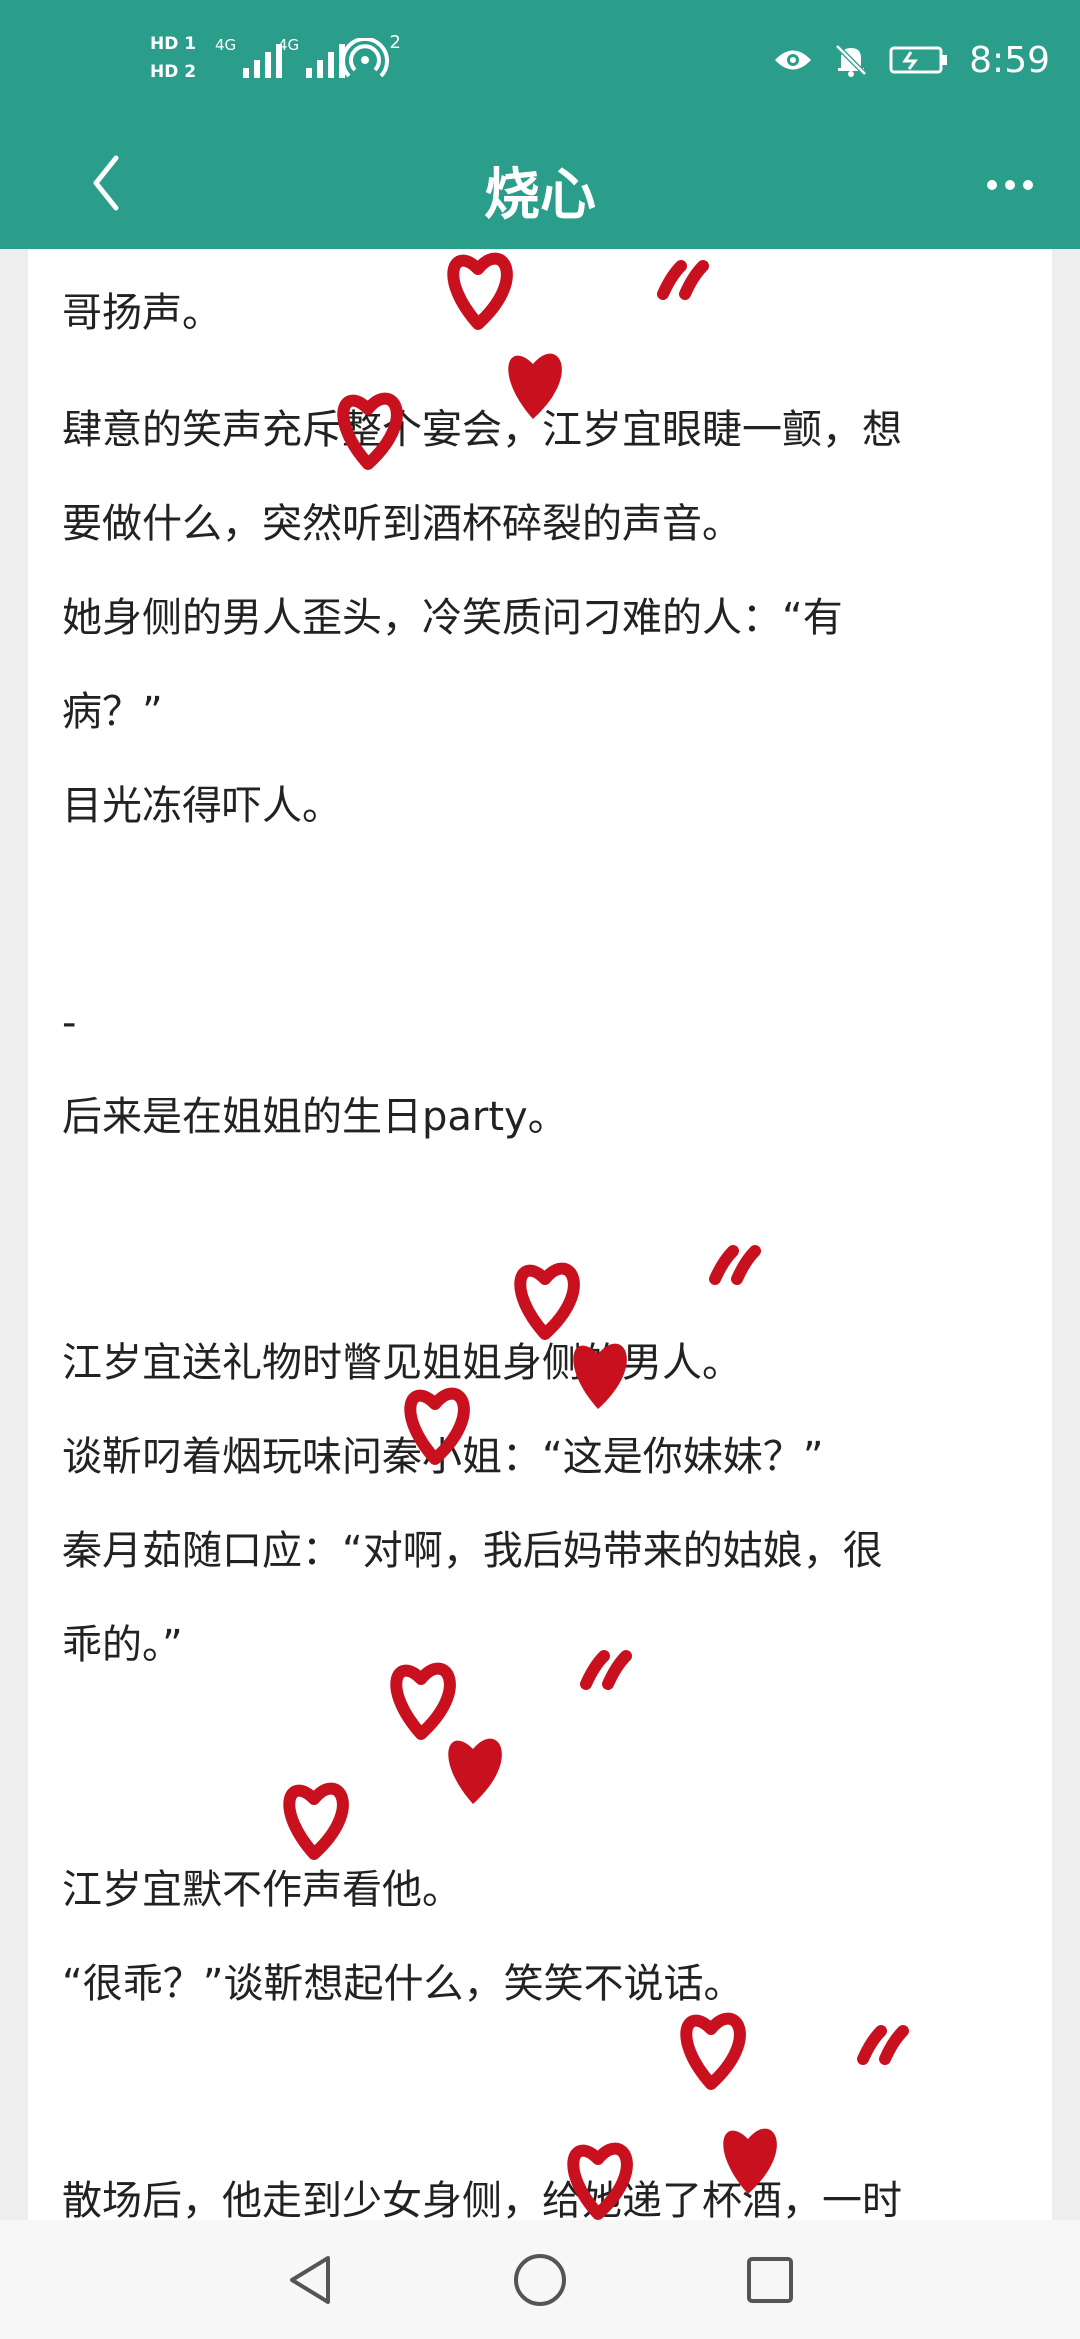 This screenshot has height=2339, width=1080. I want to click on app-header: HD 1 HD 2 4G 4G 2 8:59 烧心, so click(540, 124).